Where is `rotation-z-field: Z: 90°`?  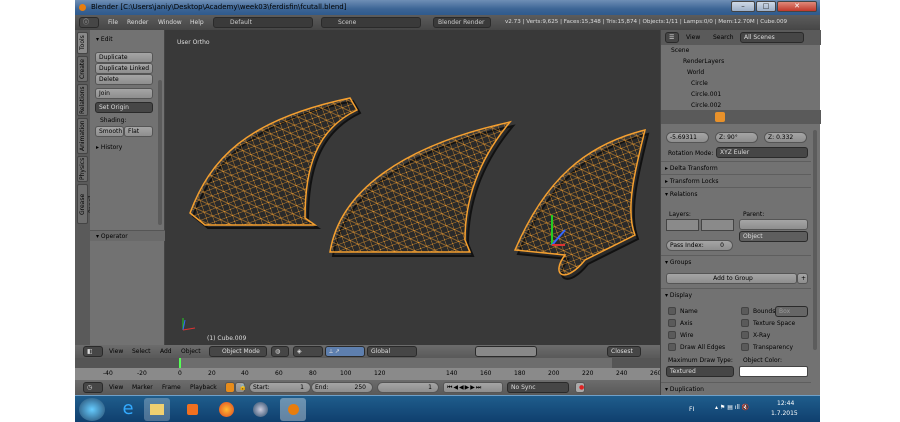 rotation-z-field: Z: 90° is located at coordinates (736, 137).